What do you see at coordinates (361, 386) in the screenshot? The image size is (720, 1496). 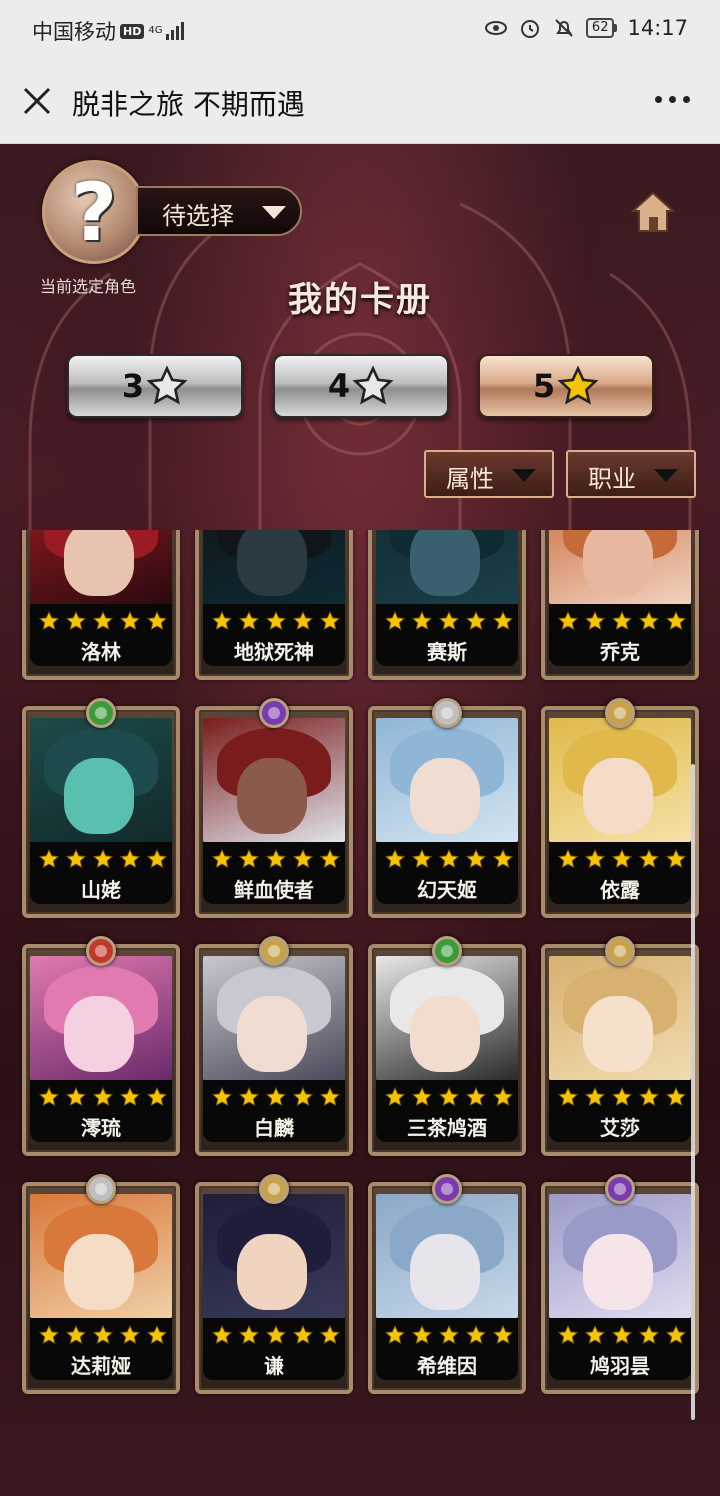 I see `tab-4-star: 4` at bounding box center [361, 386].